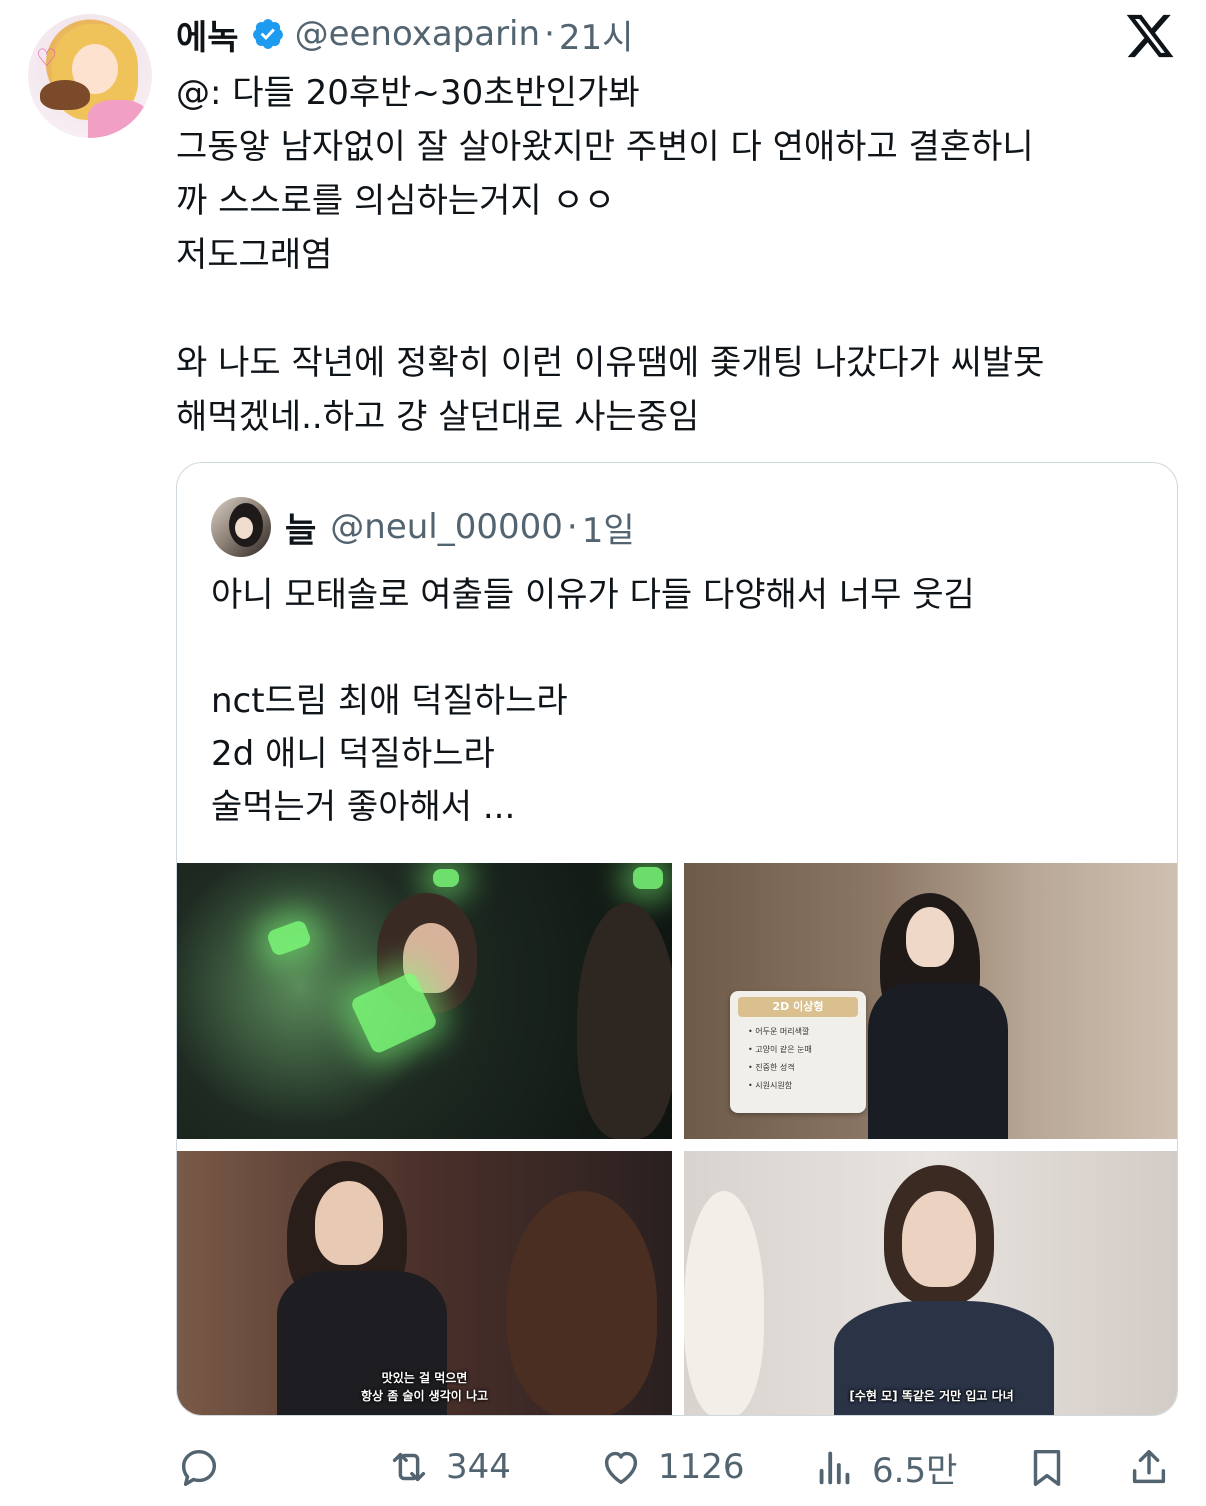 The height and width of the screenshot is (1506, 1206). Describe the element at coordinates (1150, 36) in the screenshot. I see `x-logo-icon` at that location.